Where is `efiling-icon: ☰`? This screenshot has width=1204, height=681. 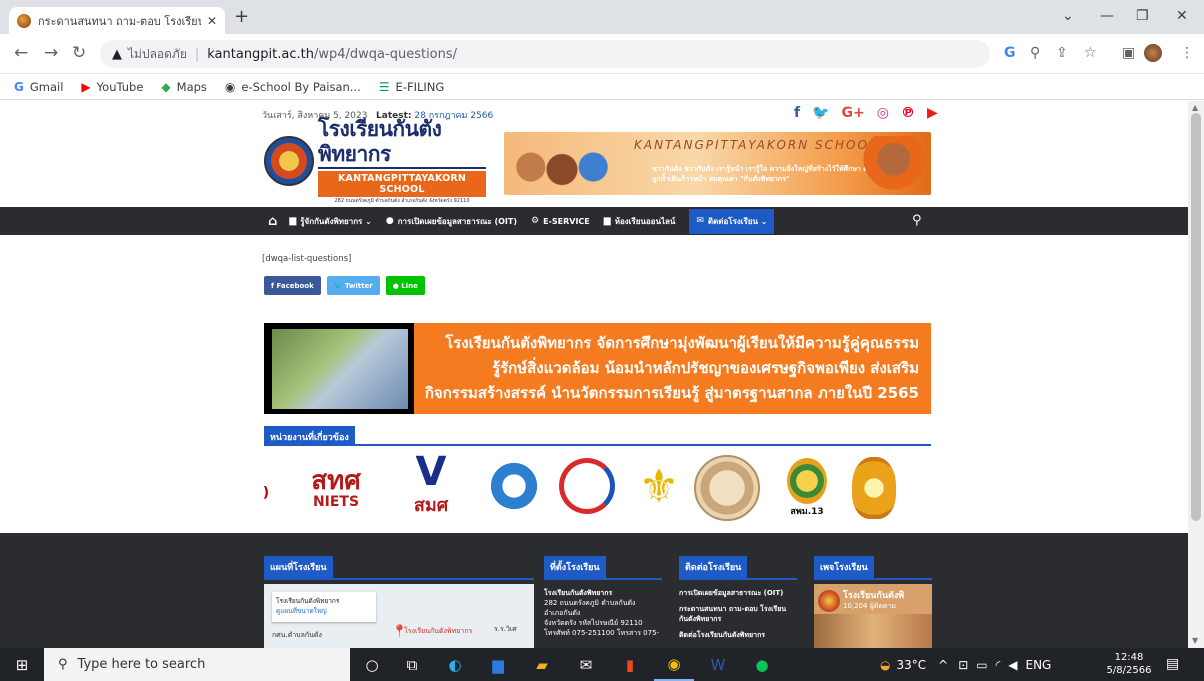
efiling-icon: ☰ is located at coordinates (384, 86).